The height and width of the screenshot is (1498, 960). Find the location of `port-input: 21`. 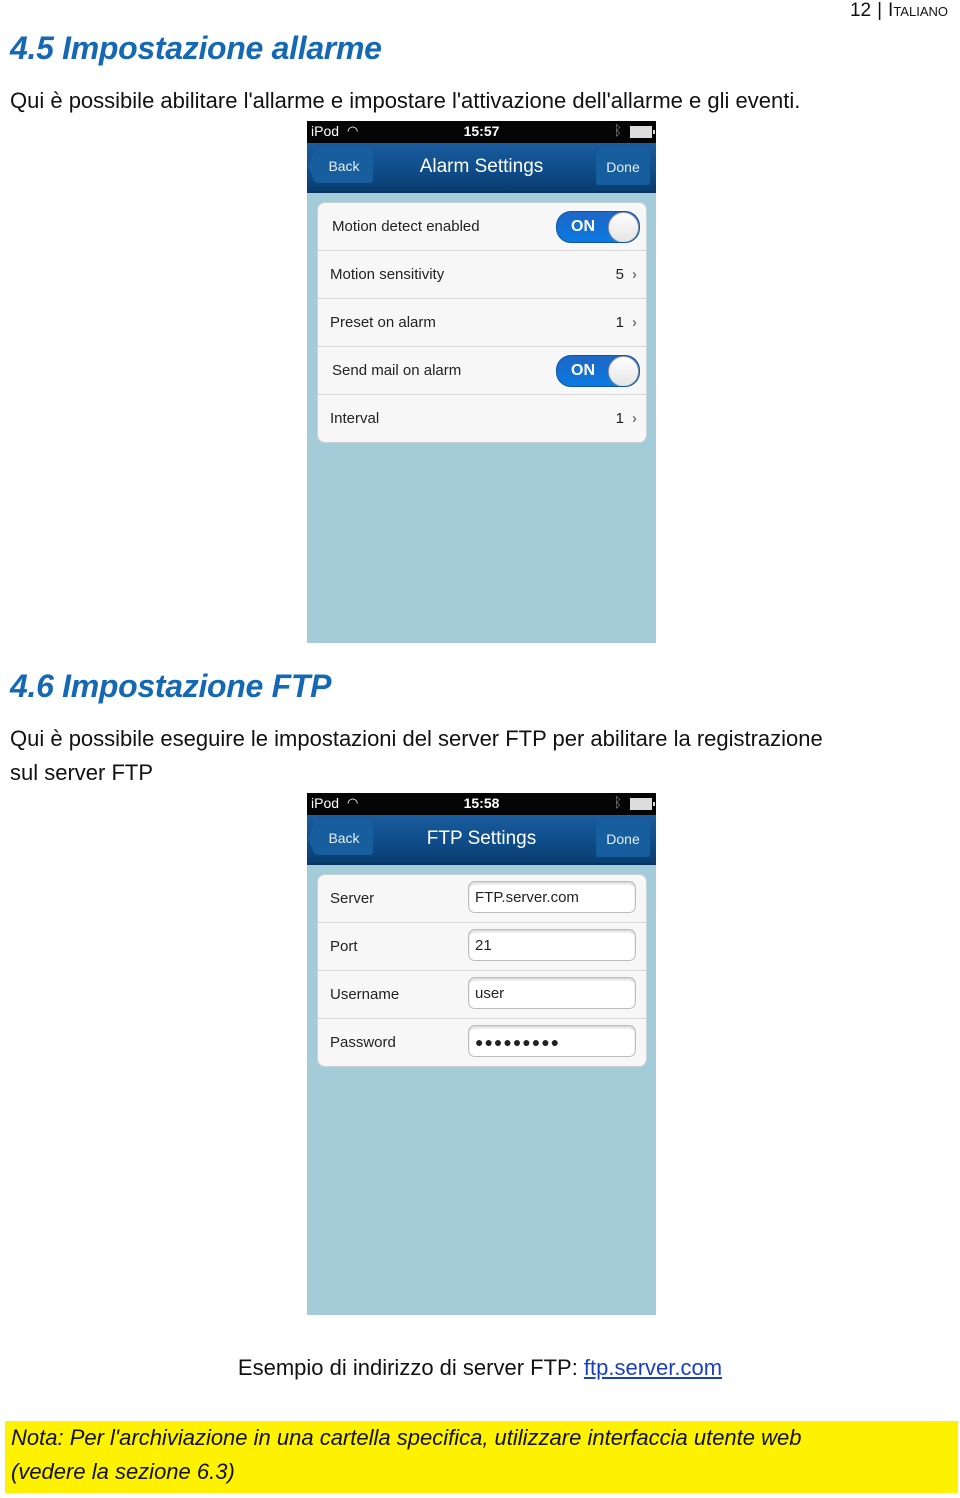

port-input: 21 is located at coordinates (552, 945).